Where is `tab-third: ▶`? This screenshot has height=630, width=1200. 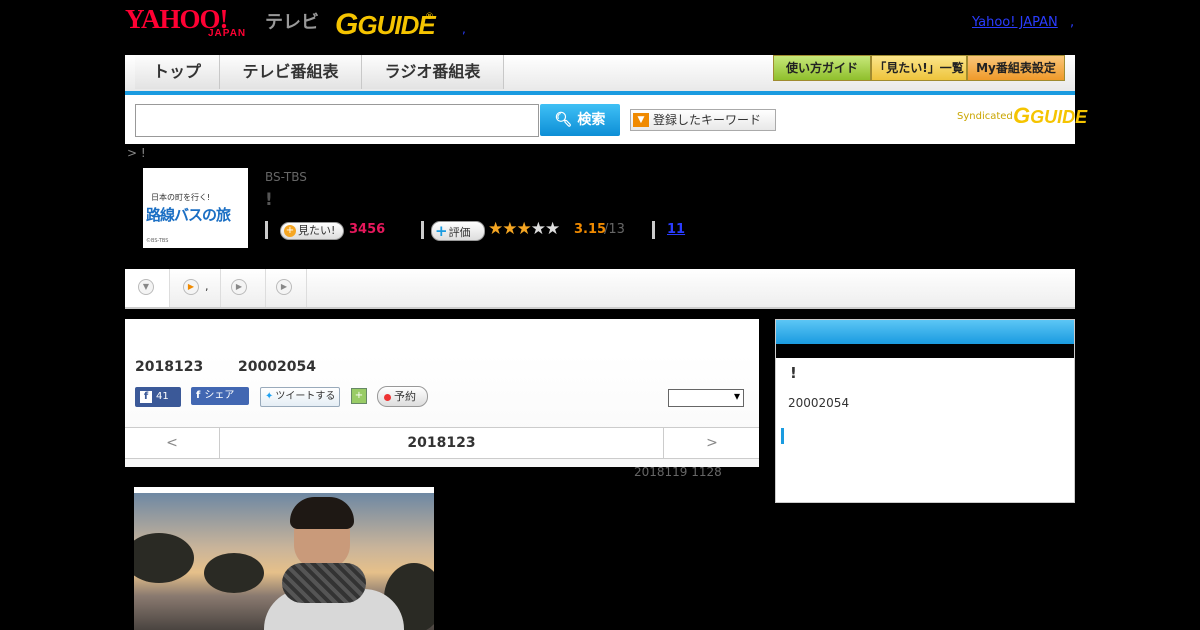
tab-third: ▶ is located at coordinates (243, 288).